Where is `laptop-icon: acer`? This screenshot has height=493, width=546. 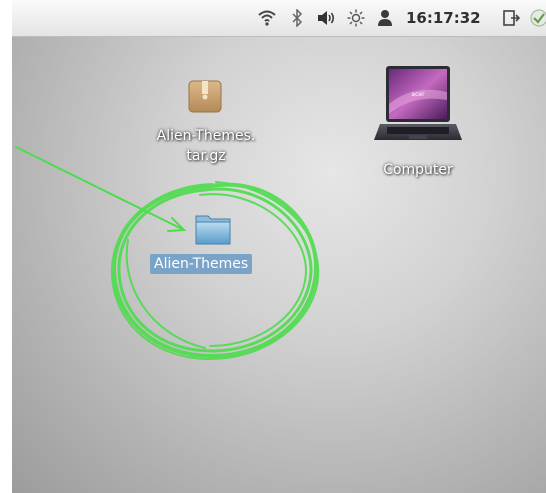
laptop-icon: acer is located at coordinates (418, 110).